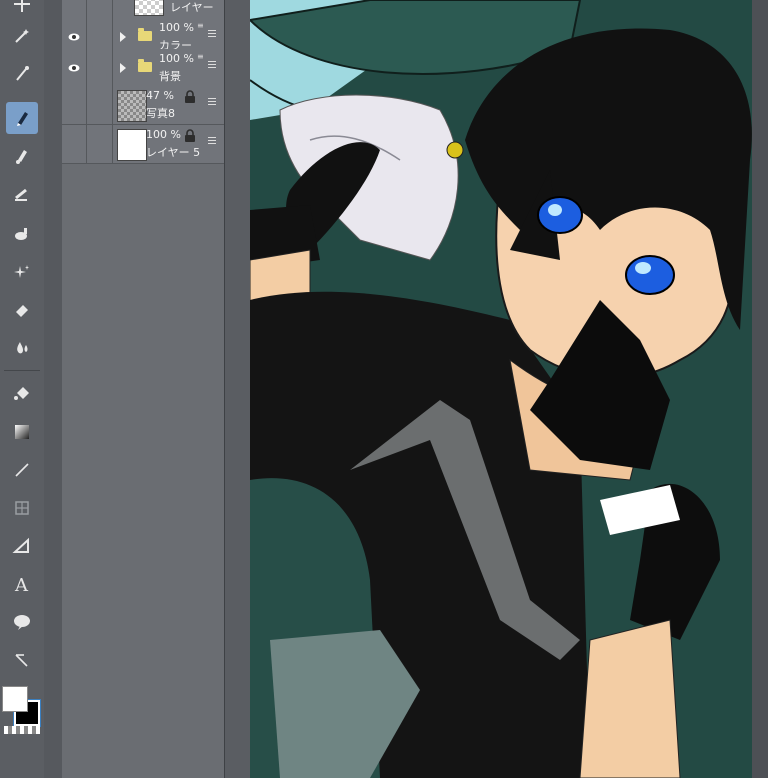  Describe the element at coordinates (53, 389) in the screenshot. I see `panel-gutter` at that location.